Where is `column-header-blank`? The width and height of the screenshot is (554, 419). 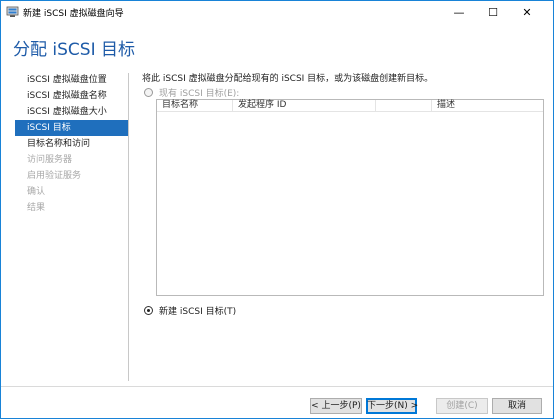 column-header-blank is located at coordinates (404, 105).